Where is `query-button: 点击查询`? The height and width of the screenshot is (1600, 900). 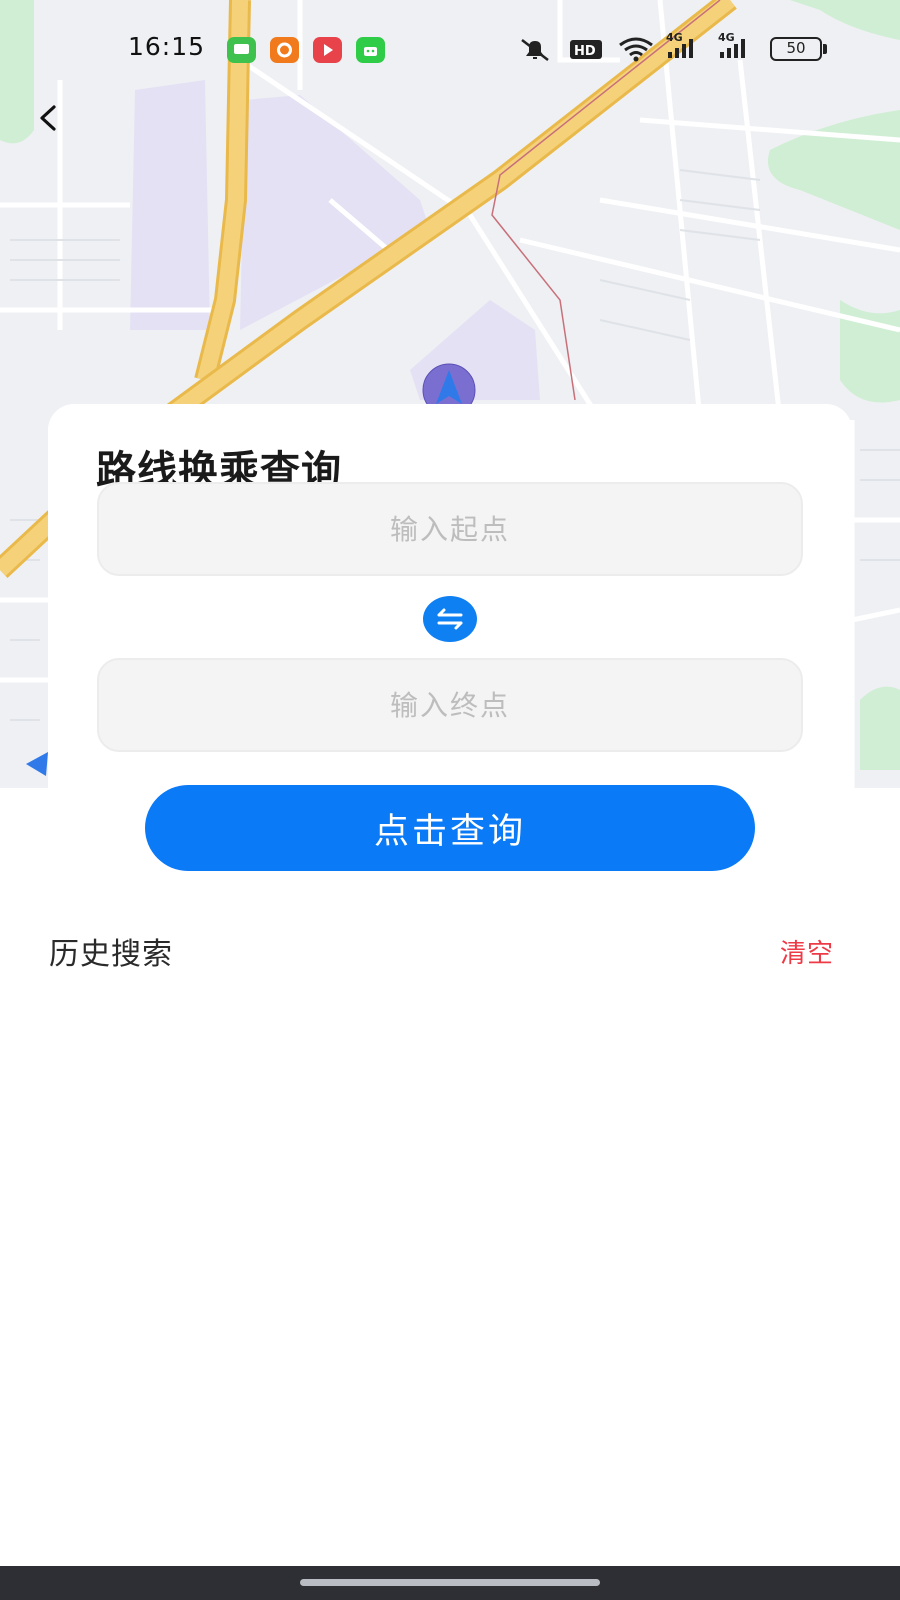 query-button: 点击查询 is located at coordinates (450, 828).